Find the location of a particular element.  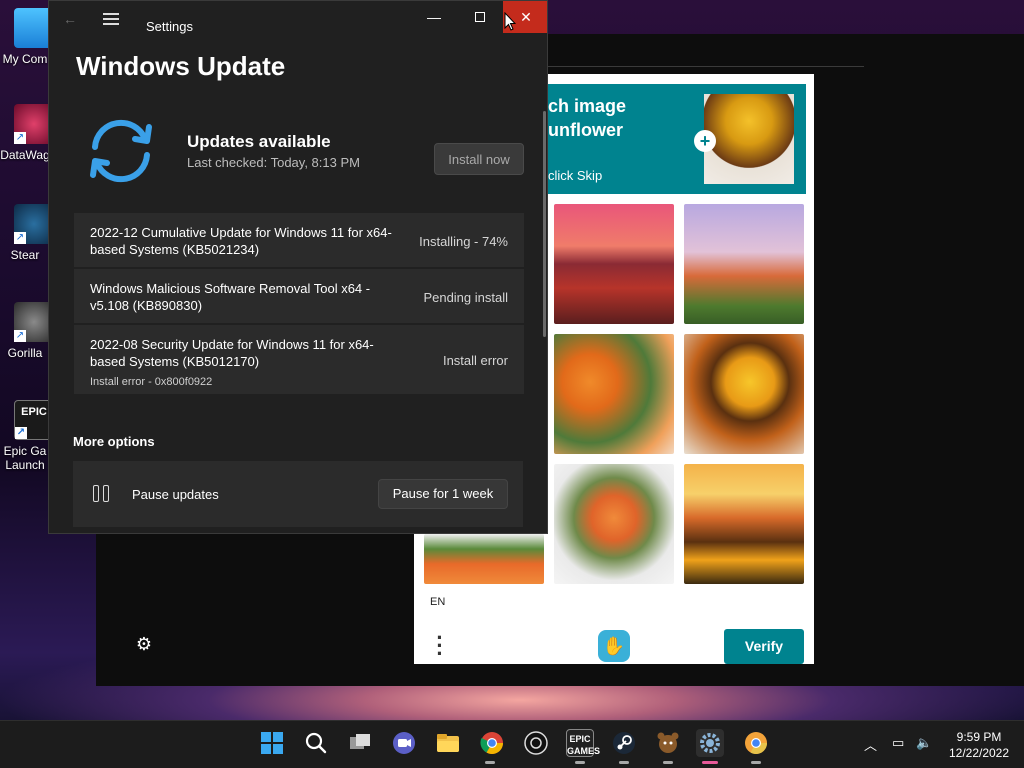

captcha-prompt-line: ch image is located at coordinates (587, 106).